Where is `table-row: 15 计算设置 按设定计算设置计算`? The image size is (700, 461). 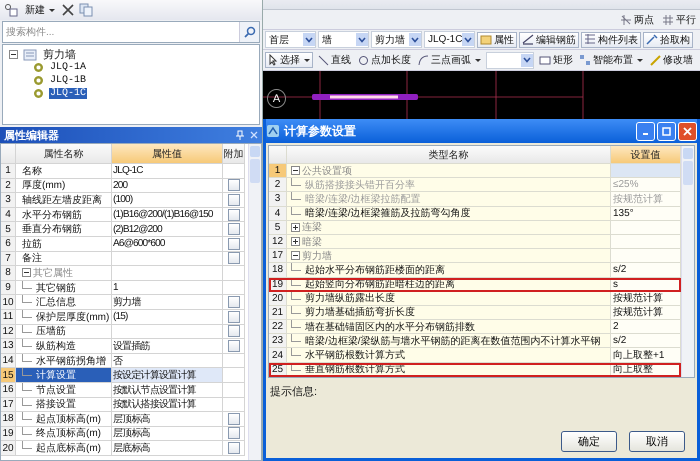
table-row: 15 计算设置 按设定计算设置计算 is located at coordinates (124, 375).